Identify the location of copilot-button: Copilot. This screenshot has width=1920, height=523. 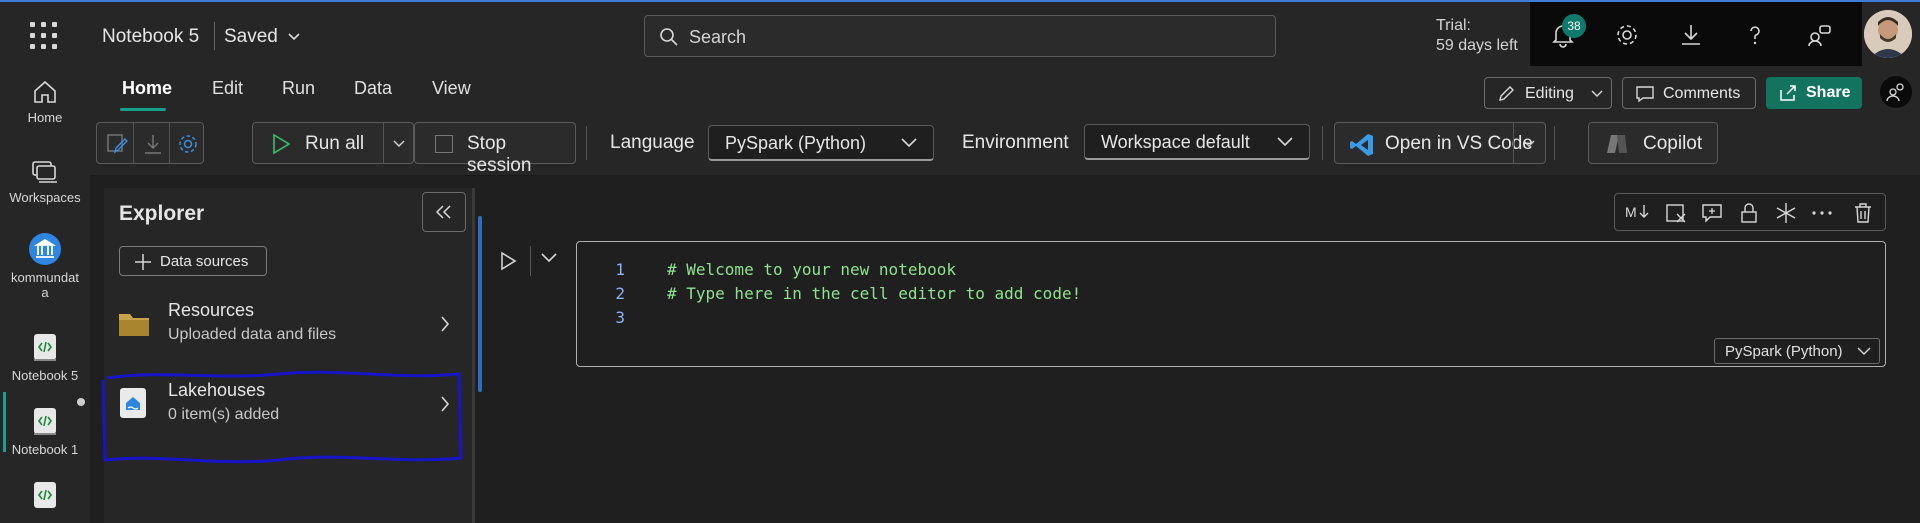
(1653, 143).